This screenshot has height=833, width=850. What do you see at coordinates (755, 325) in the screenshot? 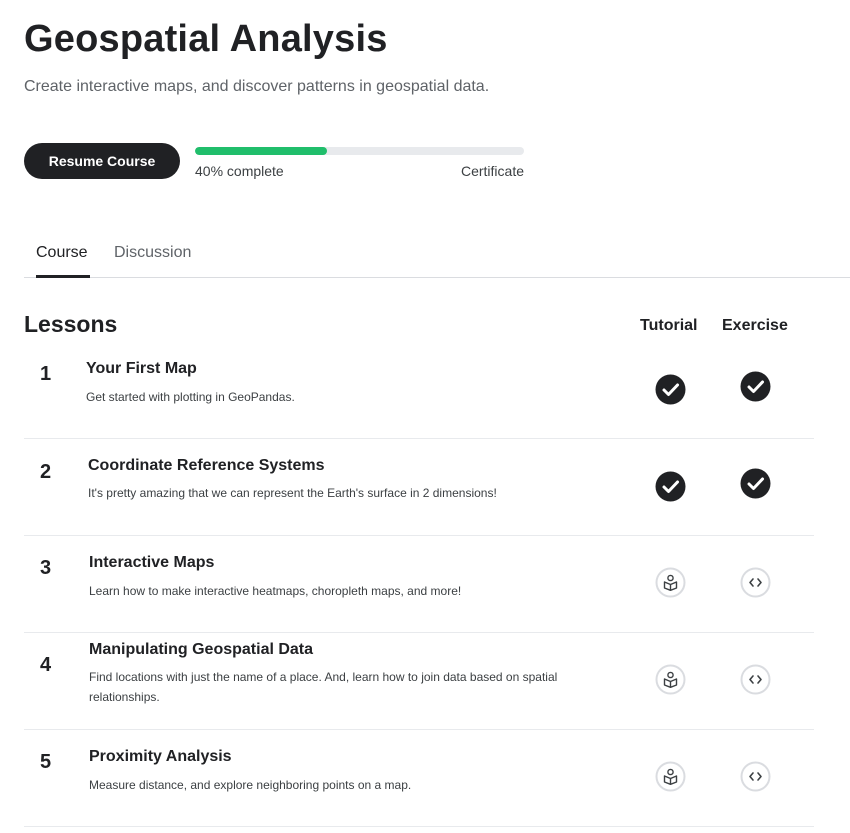
I see `exercise-column-header: Exercise` at bounding box center [755, 325].